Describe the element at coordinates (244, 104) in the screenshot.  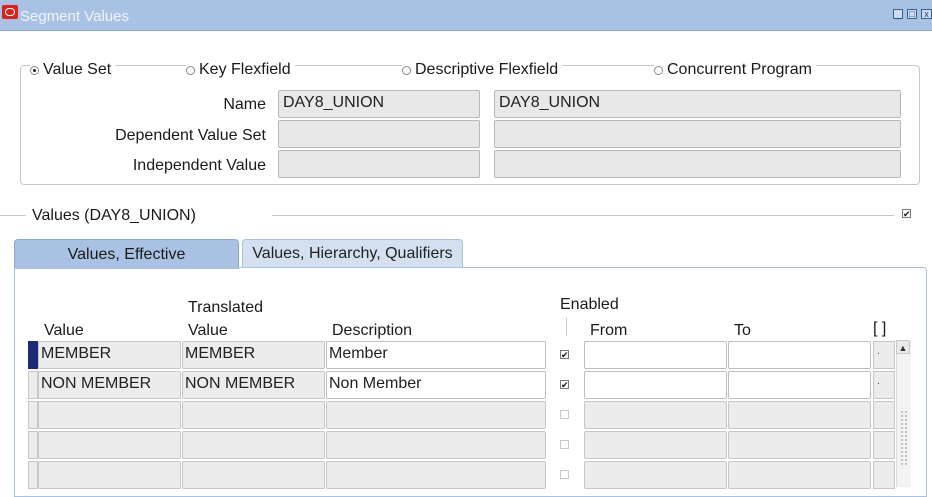
I see `name-label: Name` at that location.